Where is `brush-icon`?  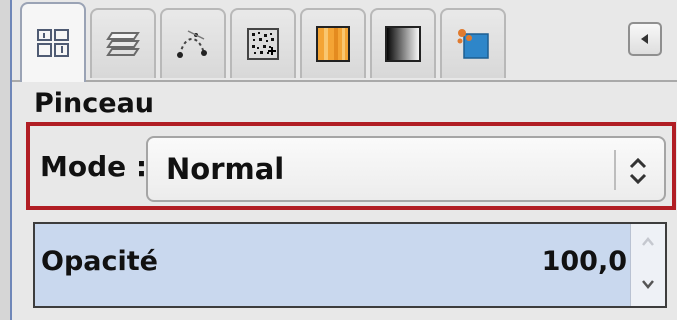
brush-icon is located at coordinates (263, 44).